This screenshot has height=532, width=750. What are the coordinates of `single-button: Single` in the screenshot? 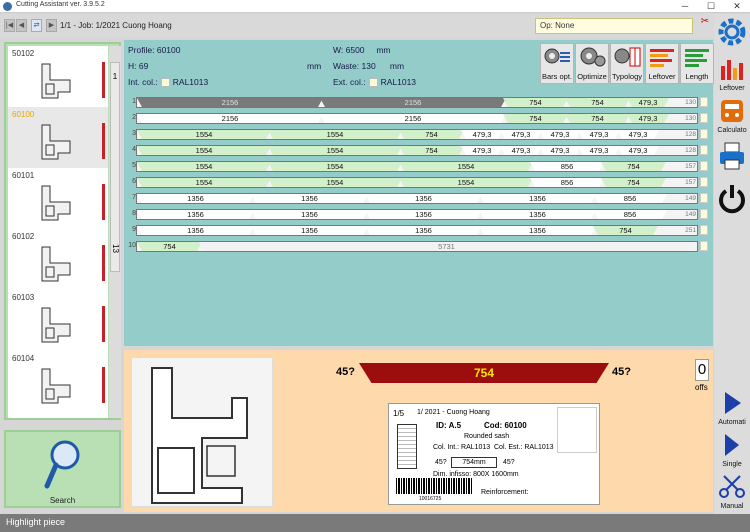 It's located at (732, 450).